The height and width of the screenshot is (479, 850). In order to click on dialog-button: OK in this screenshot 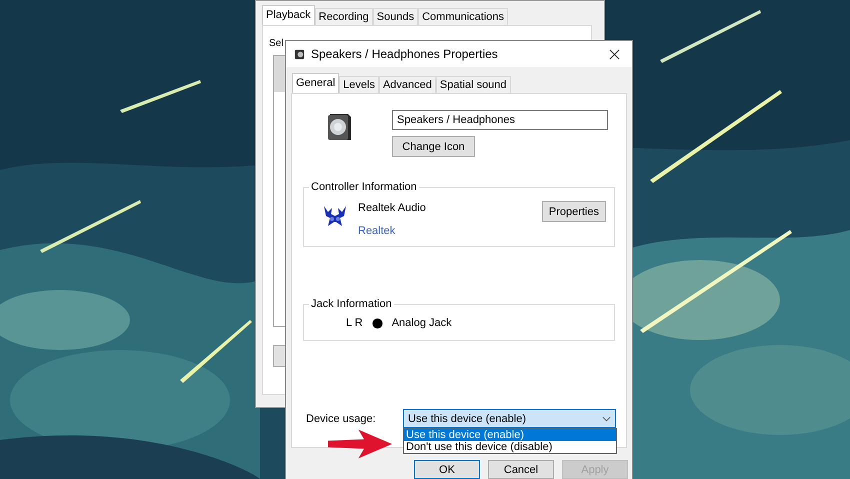, I will do `click(447, 469)`.